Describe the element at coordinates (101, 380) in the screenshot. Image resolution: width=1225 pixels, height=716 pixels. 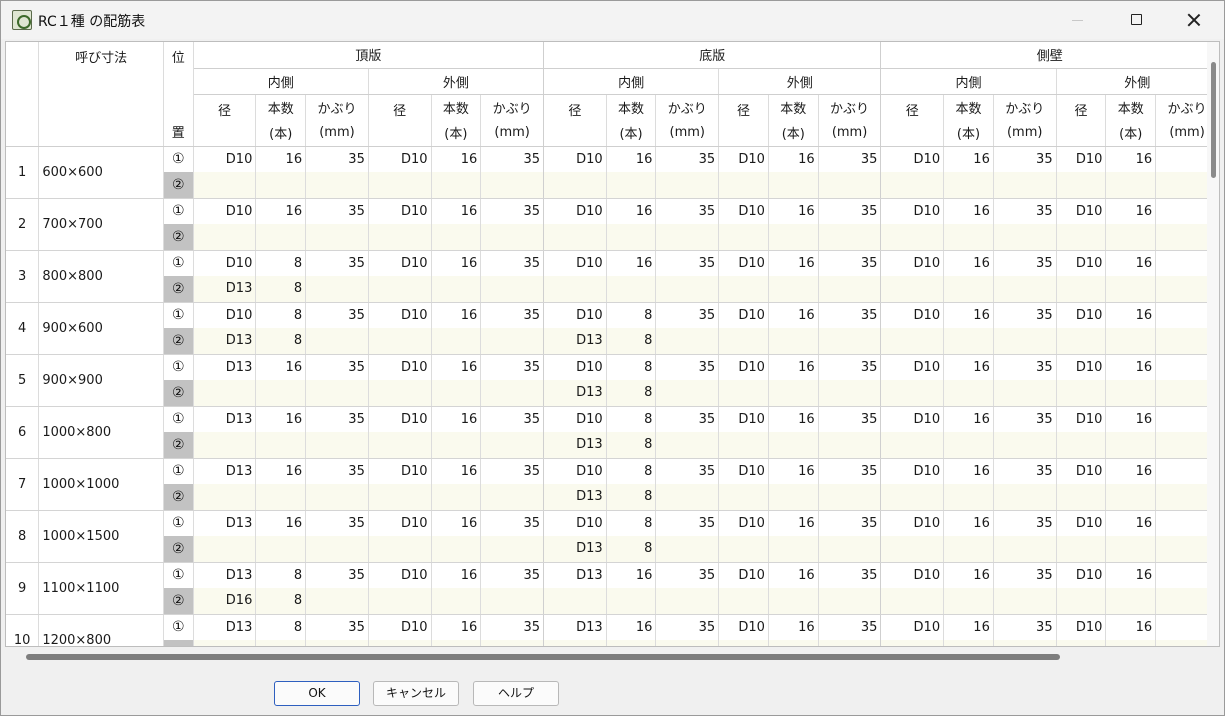
I see `size-cell: 900×900` at that location.